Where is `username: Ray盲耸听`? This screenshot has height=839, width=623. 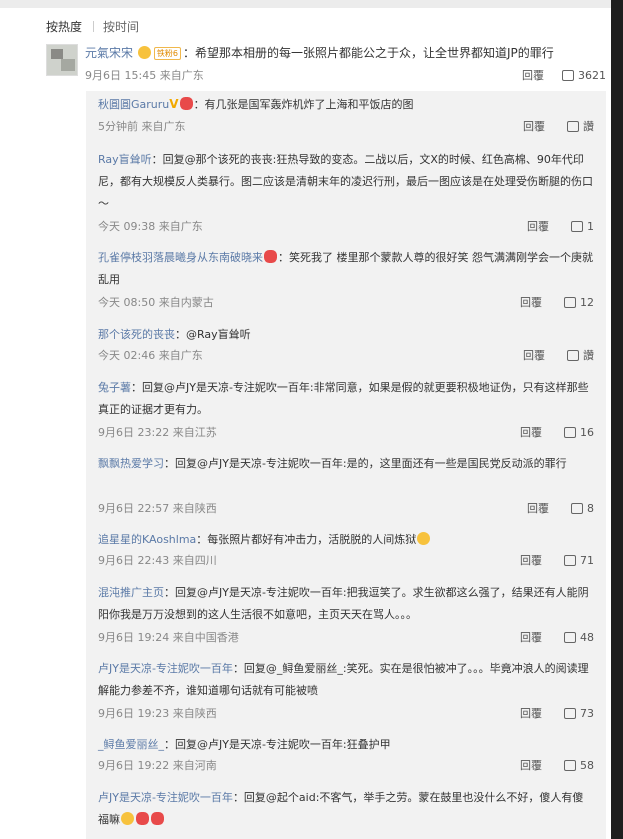
username: Ray盲耸听 is located at coordinates (125, 159).